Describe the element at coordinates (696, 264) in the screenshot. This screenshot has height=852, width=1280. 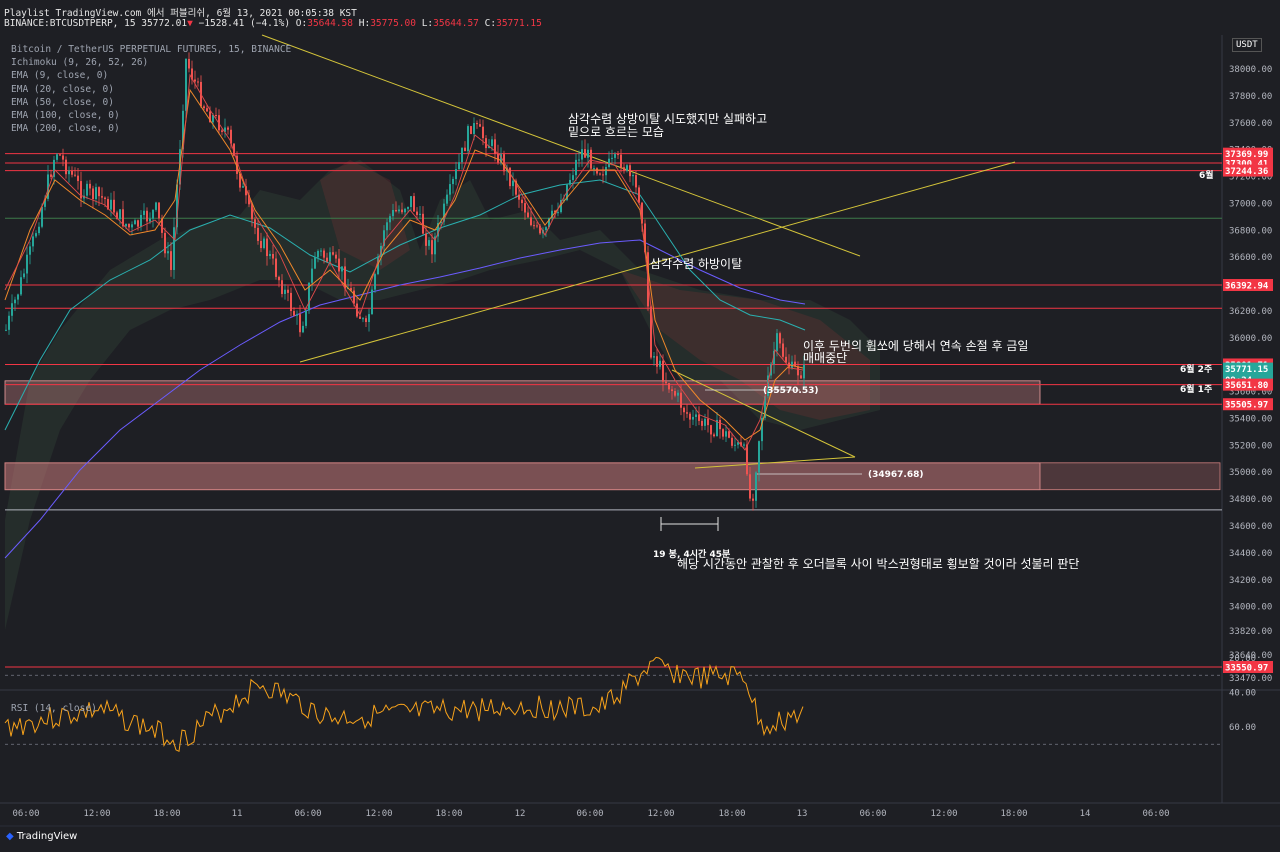
I see `annotation-triangle-break: 삼각수렴 하방이탈` at that location.